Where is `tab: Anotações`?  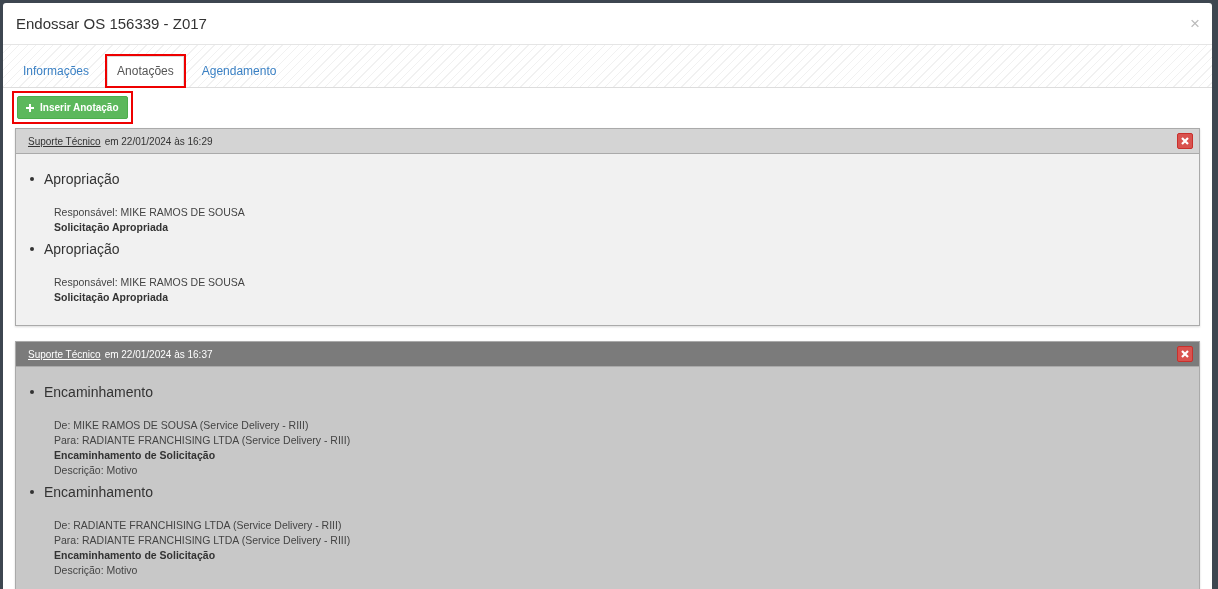
tab: Anotações is located at coordinates (145, 71).